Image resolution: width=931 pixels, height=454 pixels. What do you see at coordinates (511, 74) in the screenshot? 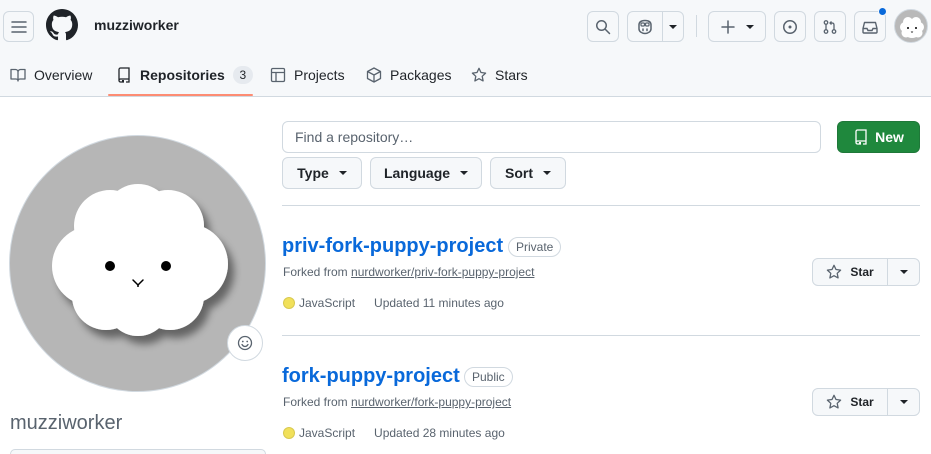
I see `tab-label: Stars` at bounding box center [511, 74].